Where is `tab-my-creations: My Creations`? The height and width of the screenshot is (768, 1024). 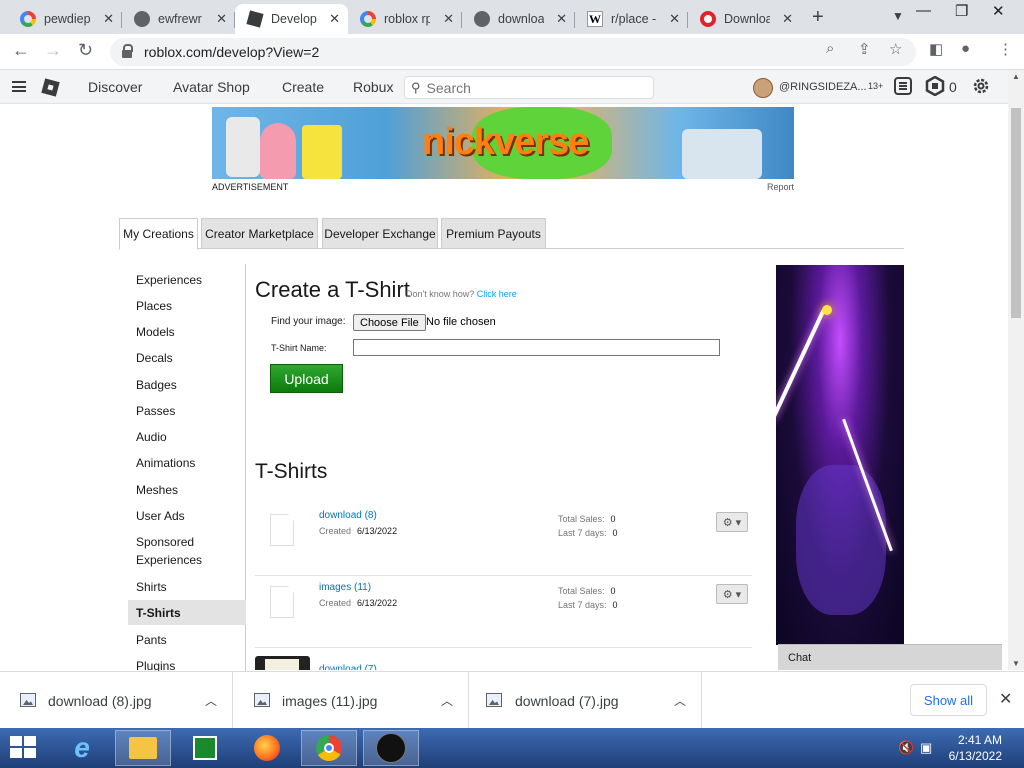 tab-my-creations: My Creations is located at coordinates (158, 234).